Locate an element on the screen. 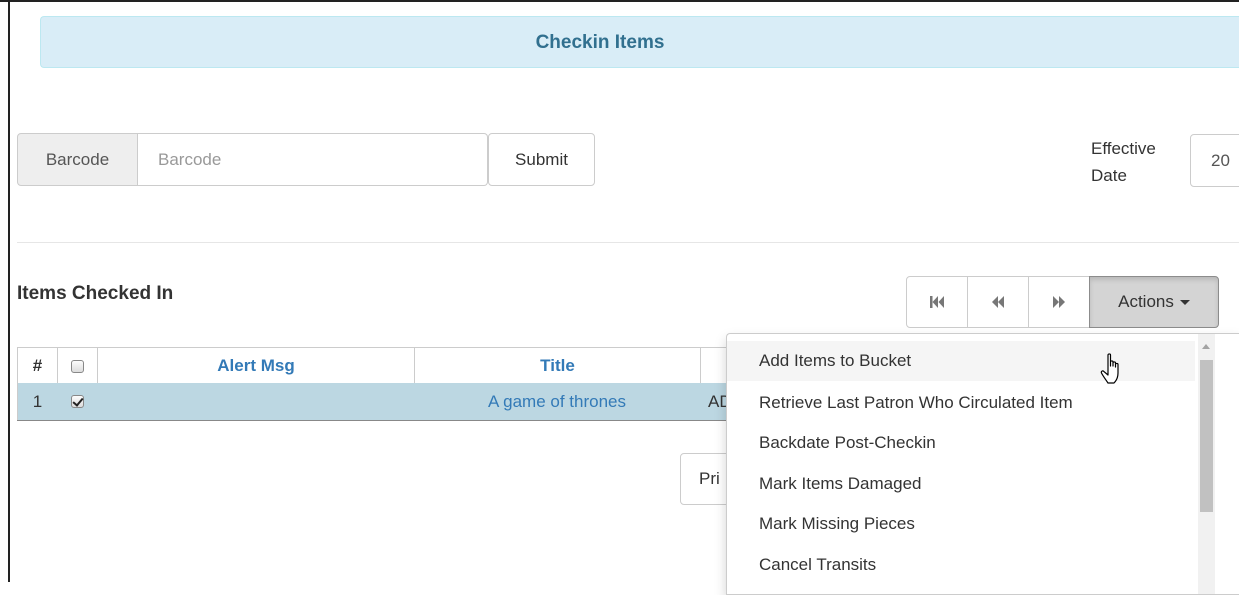 The image size is (1239, 595). column-header-title: Title is located at coordinates (557, 366).